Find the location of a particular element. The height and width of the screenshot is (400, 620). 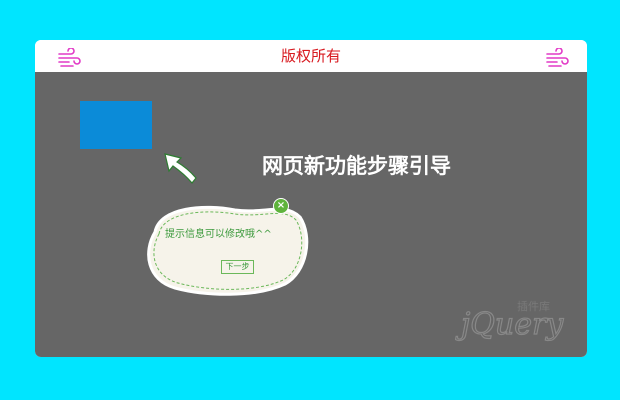

tooltip-text: 提示信息可以修改哦^^ is located at coordinates (218, 234).